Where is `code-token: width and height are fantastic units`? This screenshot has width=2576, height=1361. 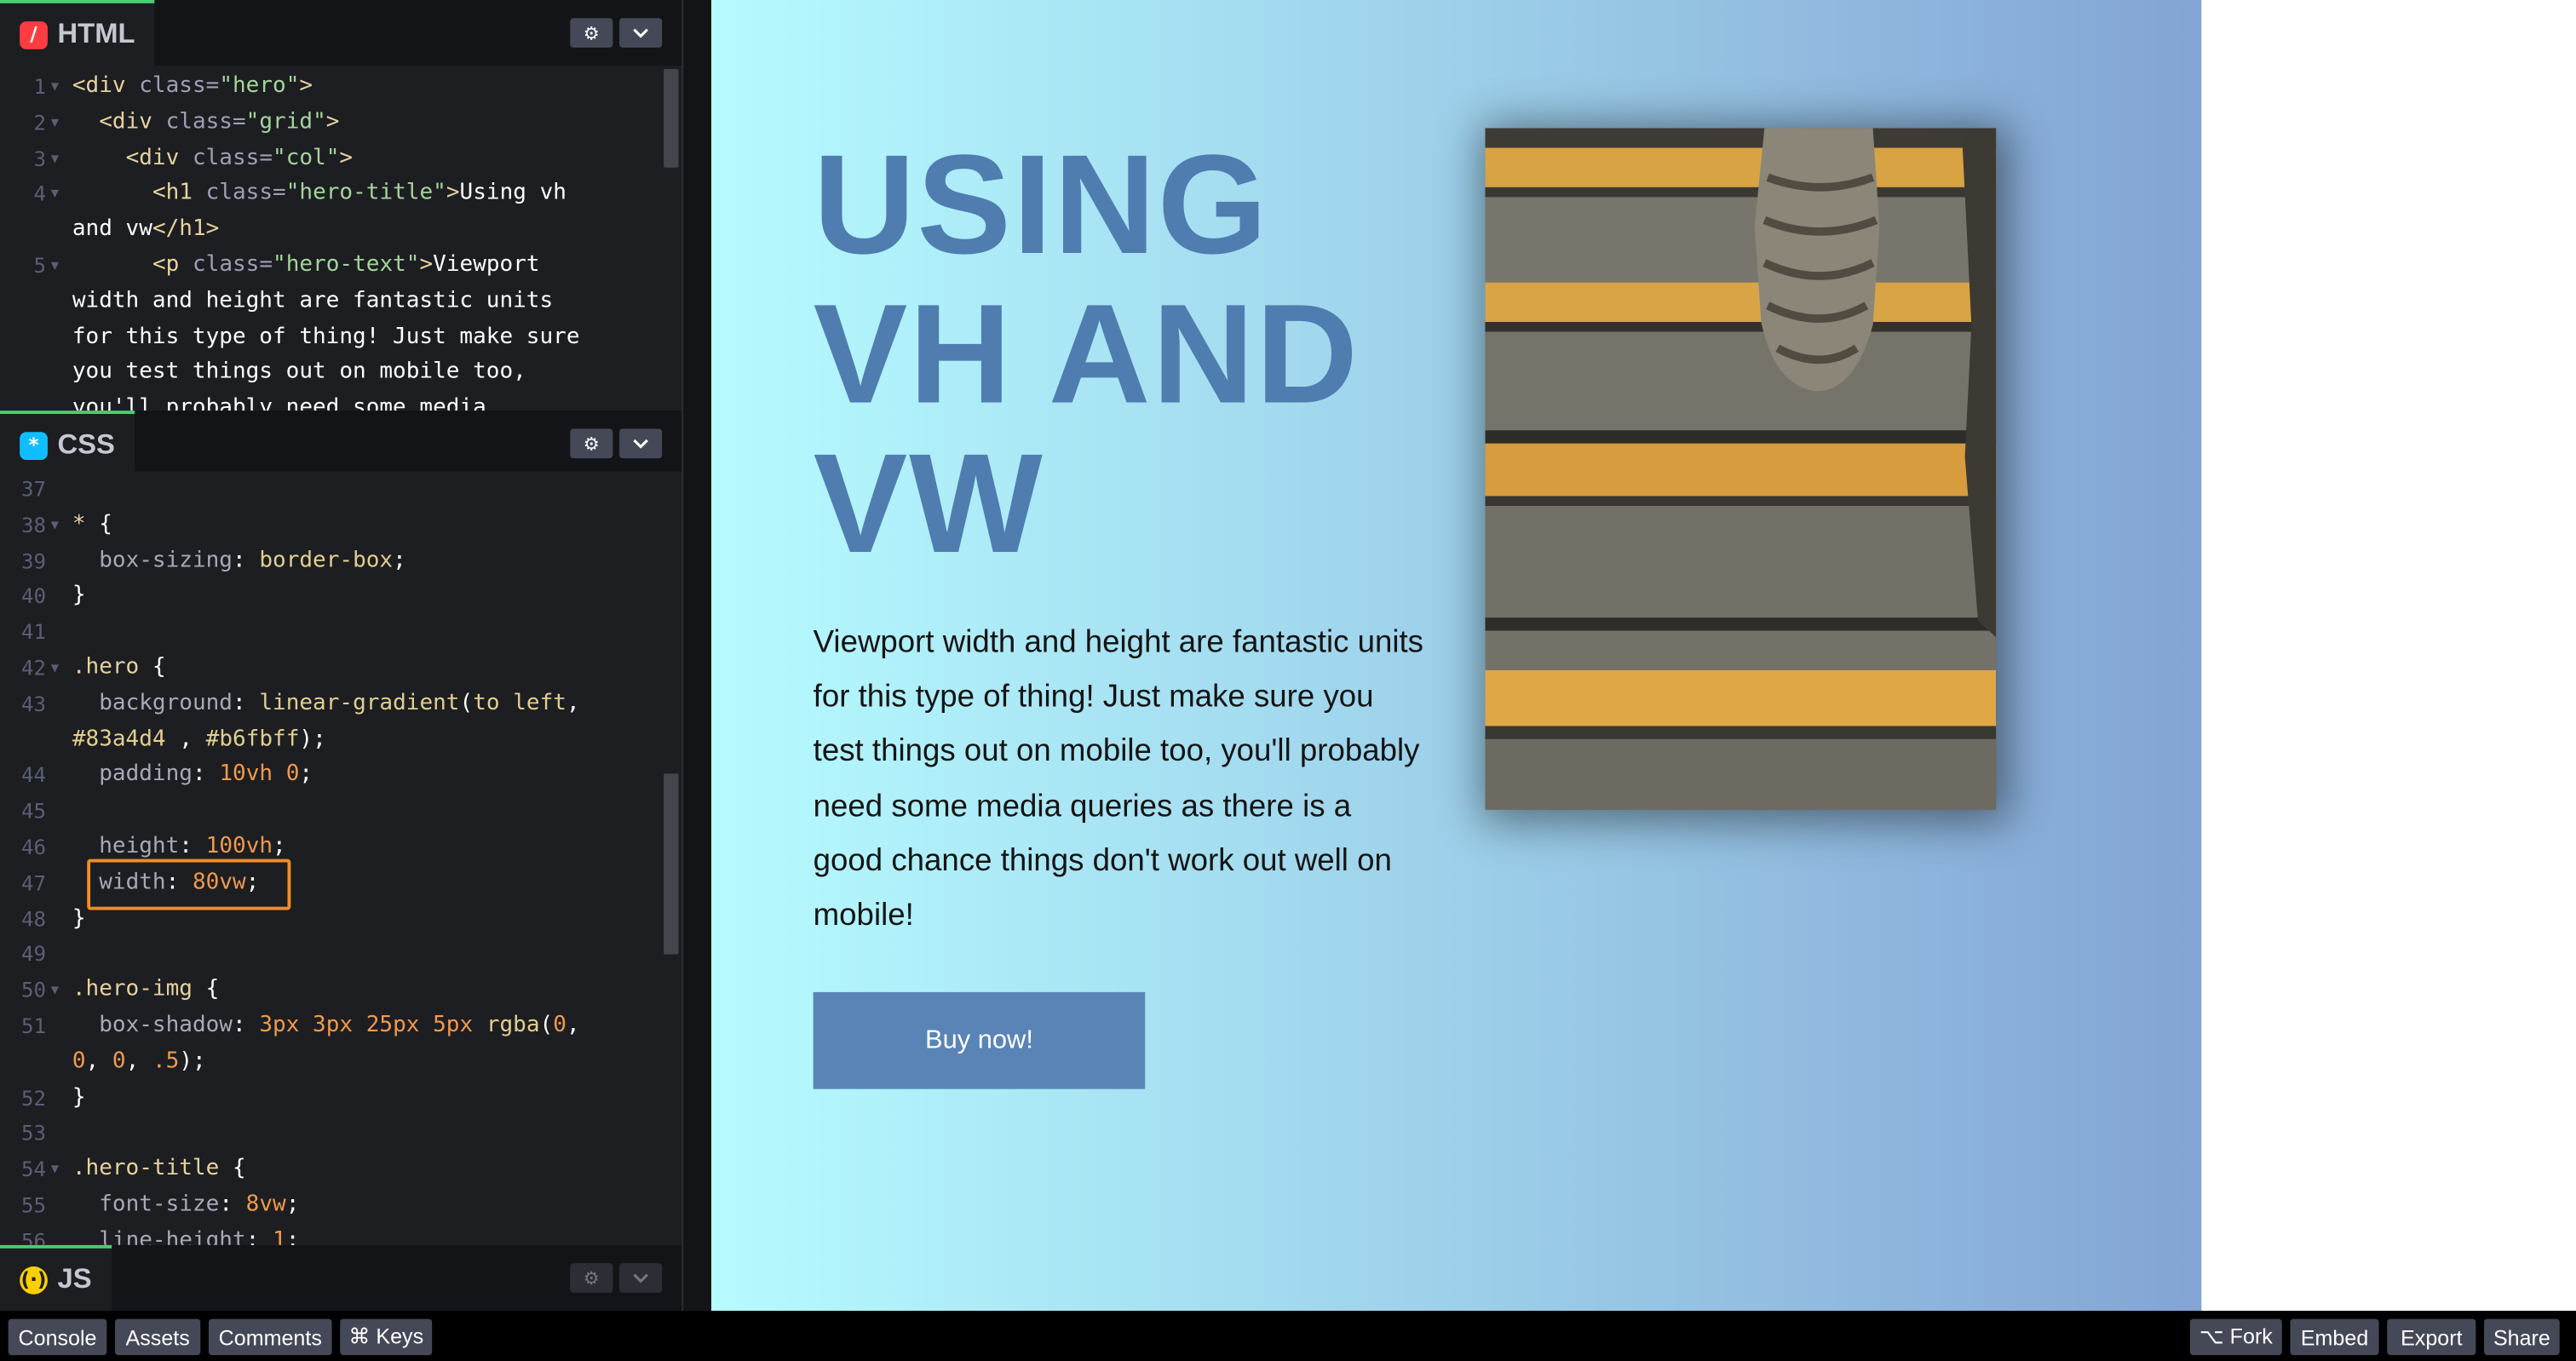
code-token: width and height are fantastic units is located at coordinates (313, 300).